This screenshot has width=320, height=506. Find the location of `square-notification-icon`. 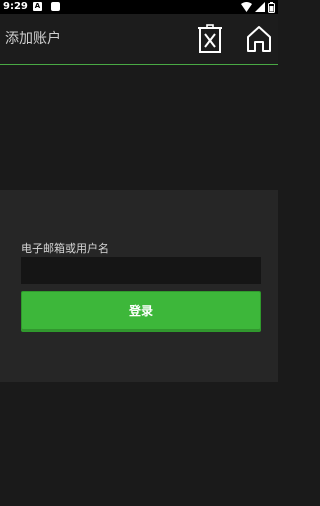

square-notification-icon is located at coordinates (55, 6).